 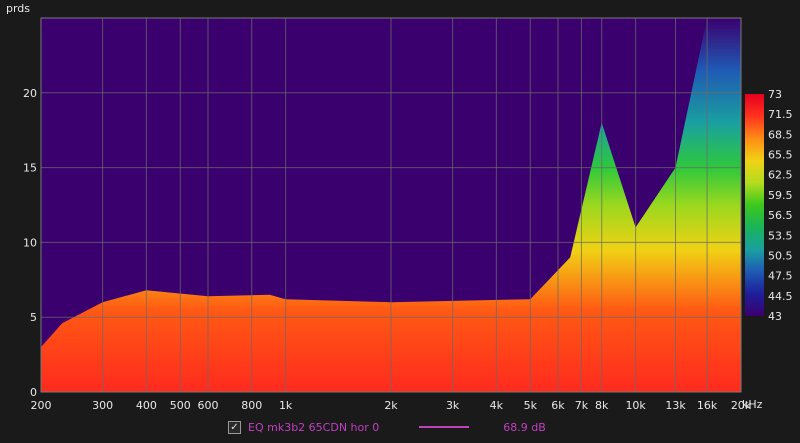 I want to click on colorbar, so click(x=754, y=205).